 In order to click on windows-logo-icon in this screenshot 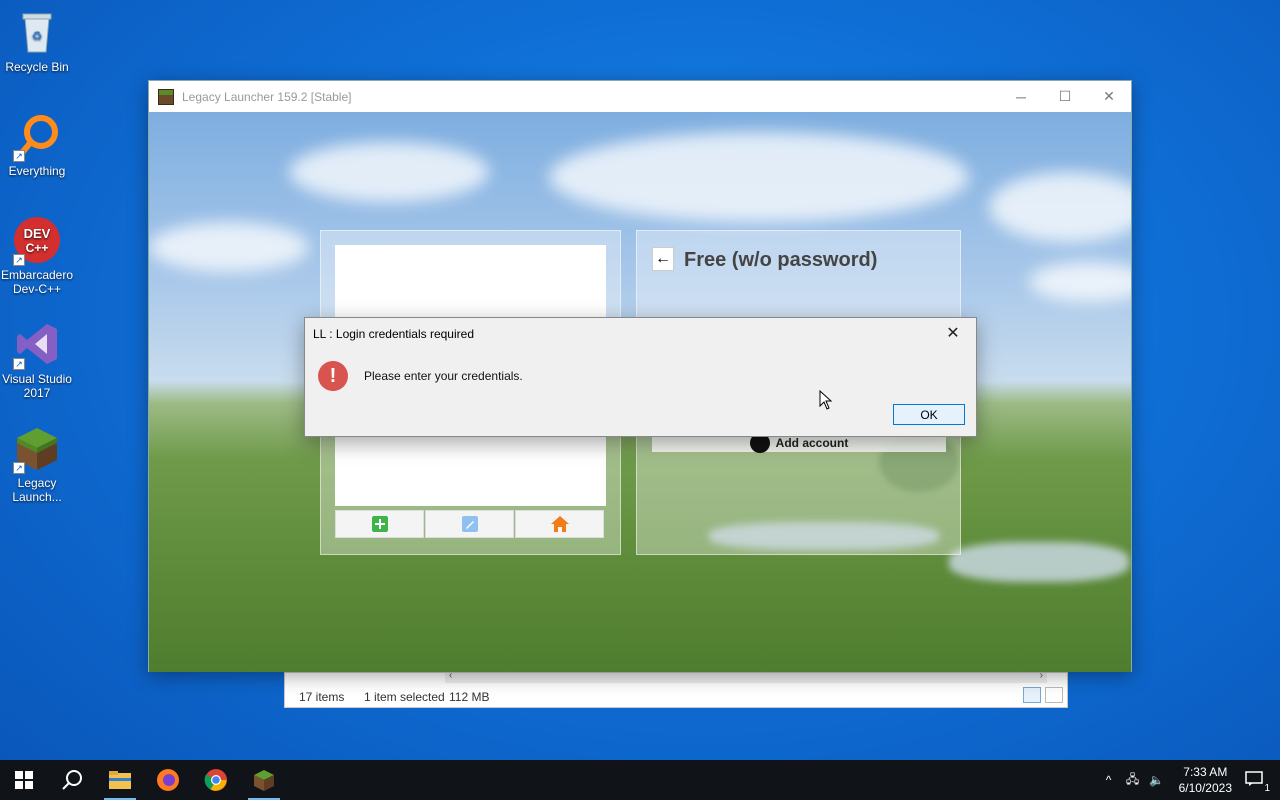, I will do `click(24, 780)`.